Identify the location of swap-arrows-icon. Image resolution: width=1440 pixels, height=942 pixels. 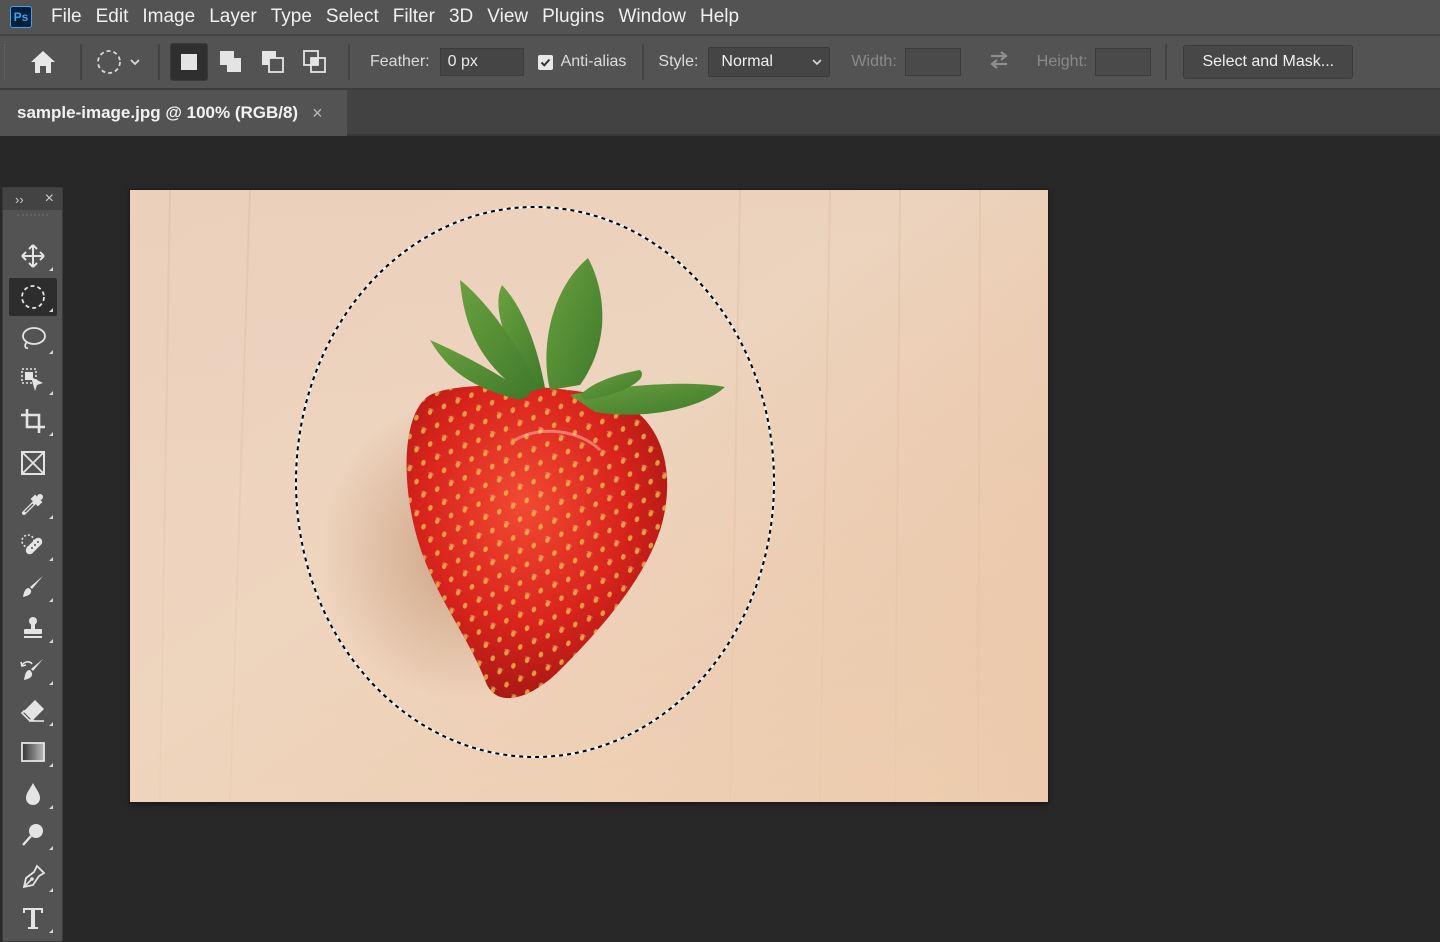
(999, 59).